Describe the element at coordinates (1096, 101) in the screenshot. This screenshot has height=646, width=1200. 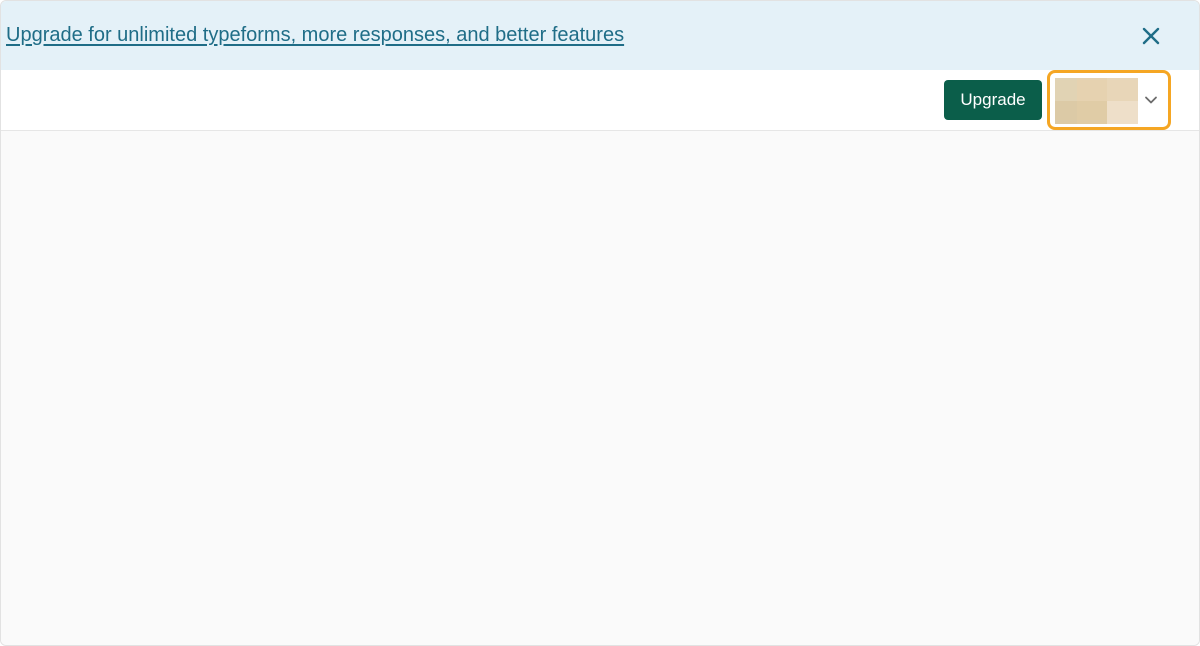
I see `avatar` at that location.